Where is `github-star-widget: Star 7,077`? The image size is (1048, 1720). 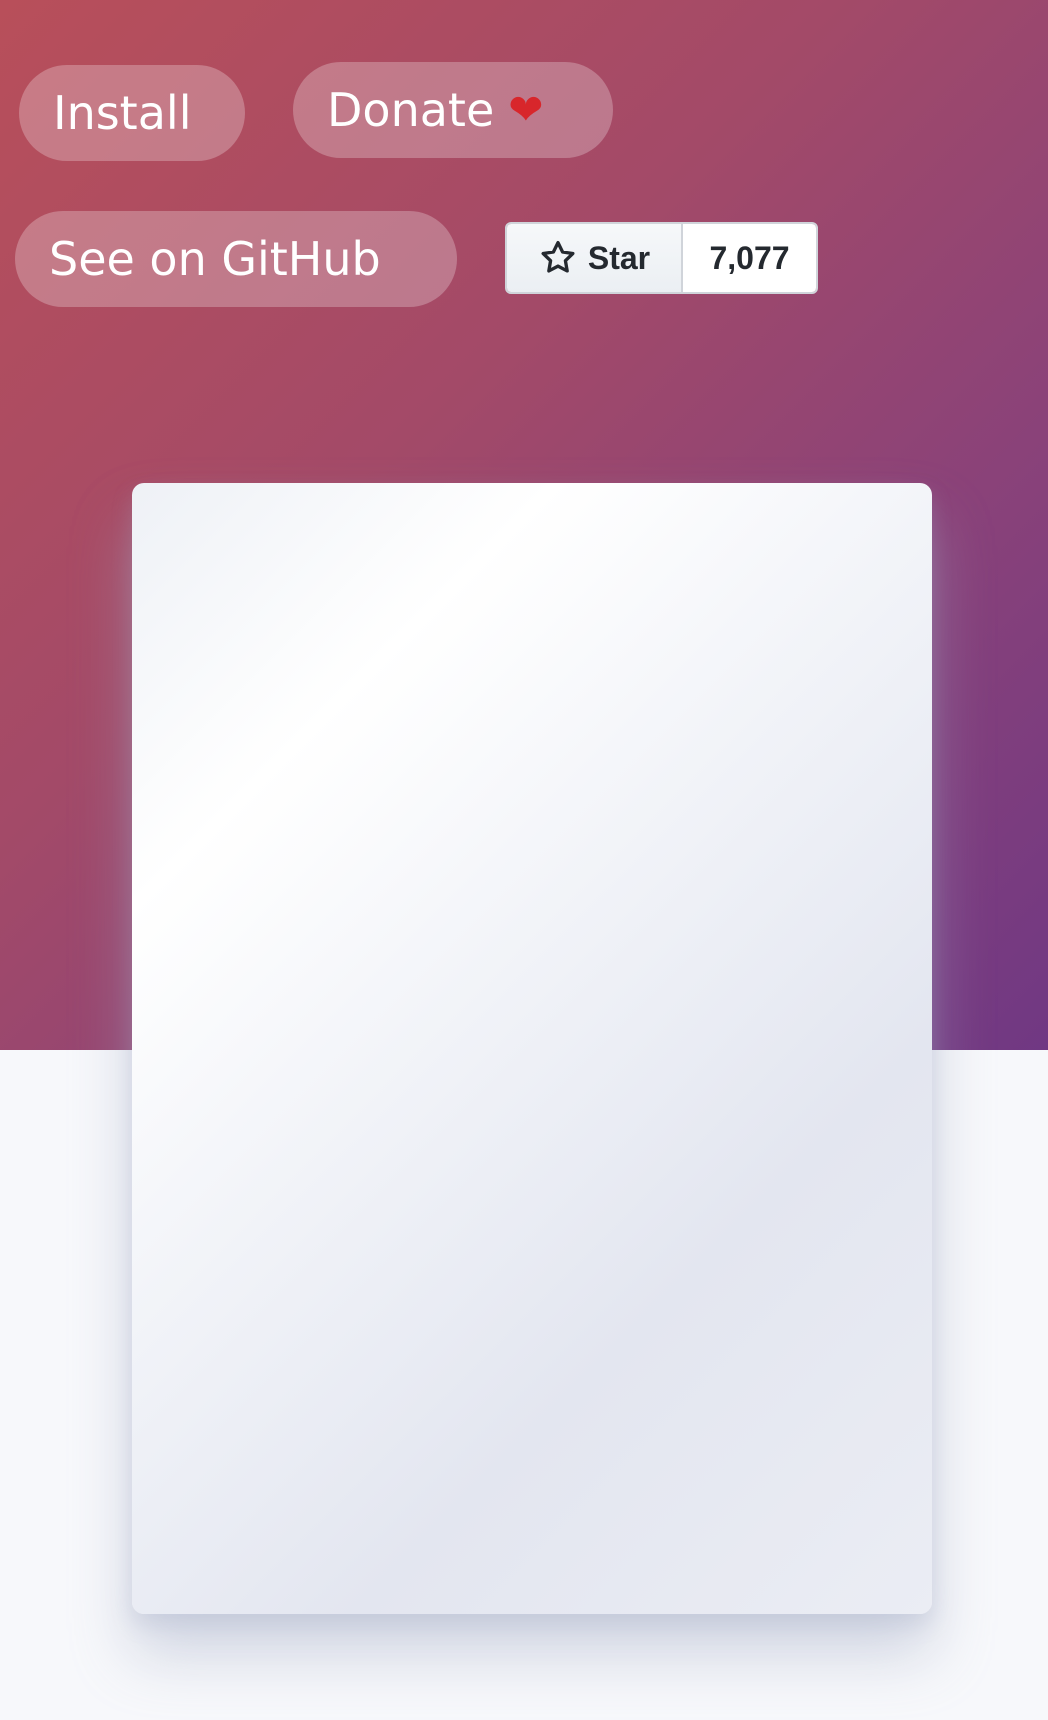
github-star-widget: Star 7,077 is located at coordinates (661, 258).